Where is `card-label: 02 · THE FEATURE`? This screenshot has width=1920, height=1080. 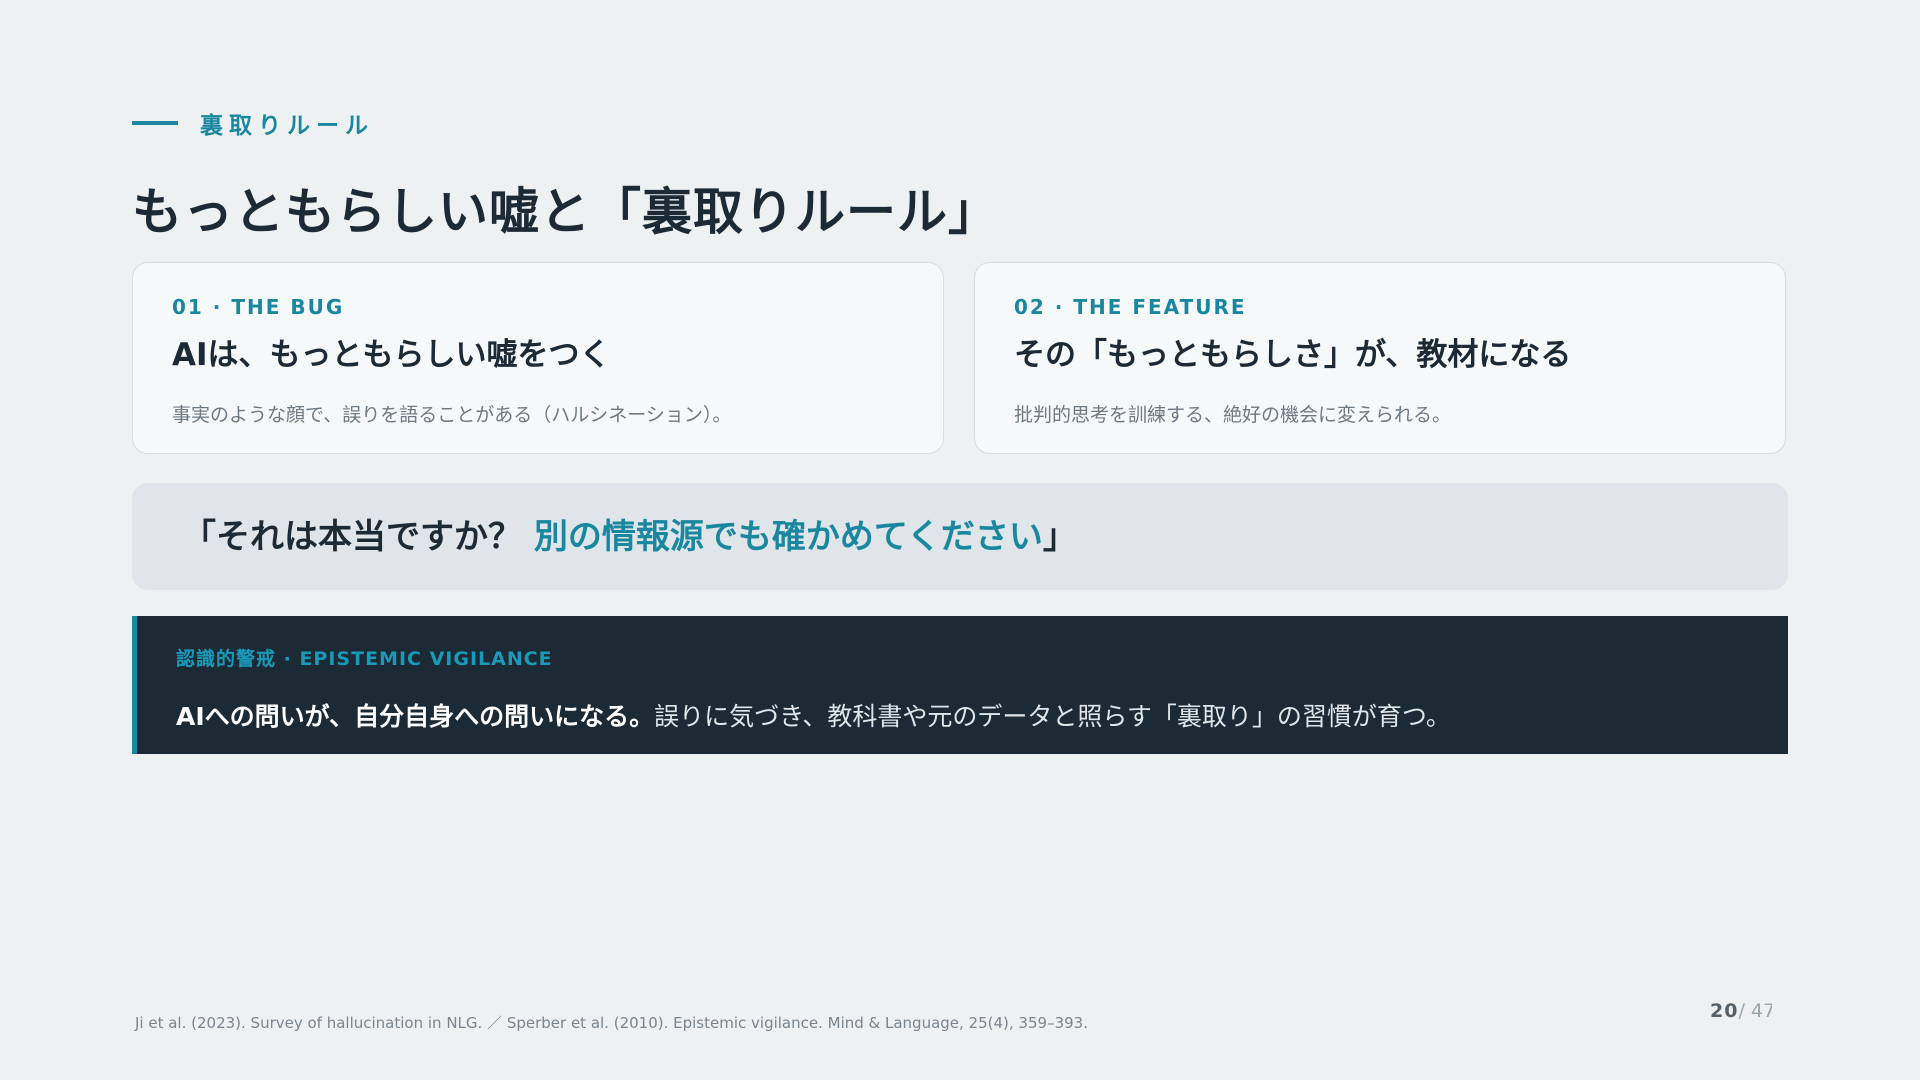 card-label: 02 · THE FEATURE is located at coordinates (1130, 307).